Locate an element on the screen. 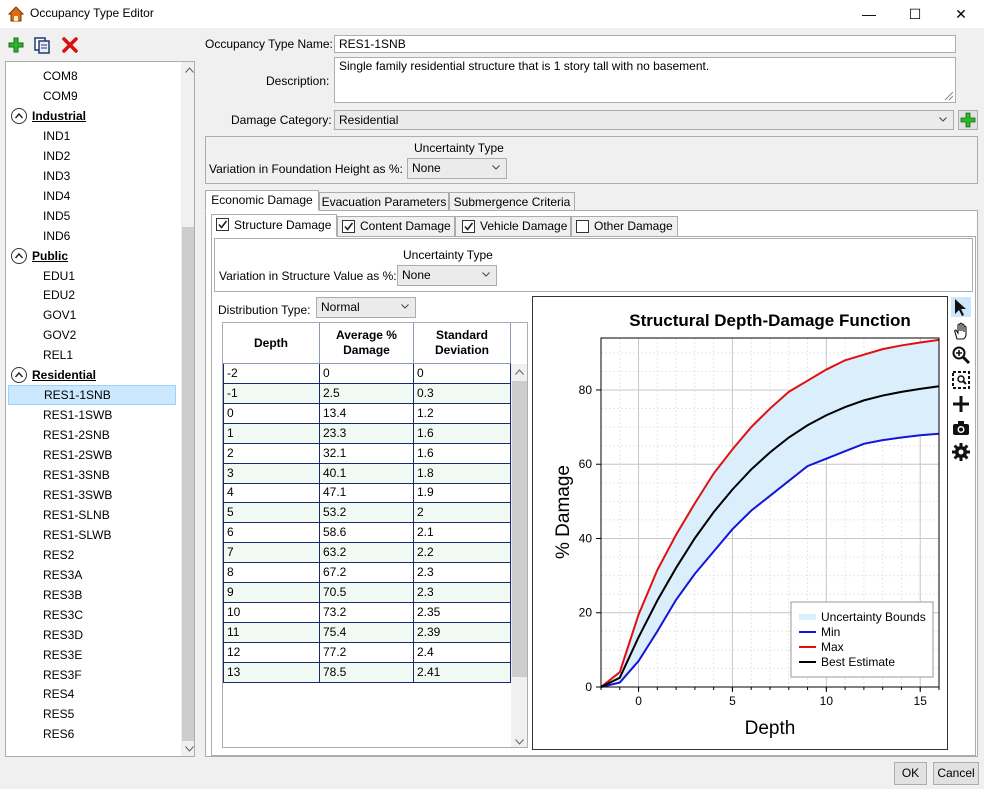 This screenshot has height=789, width=984. average-damage-cell: 58.6 is located at coordinates (367, 533).